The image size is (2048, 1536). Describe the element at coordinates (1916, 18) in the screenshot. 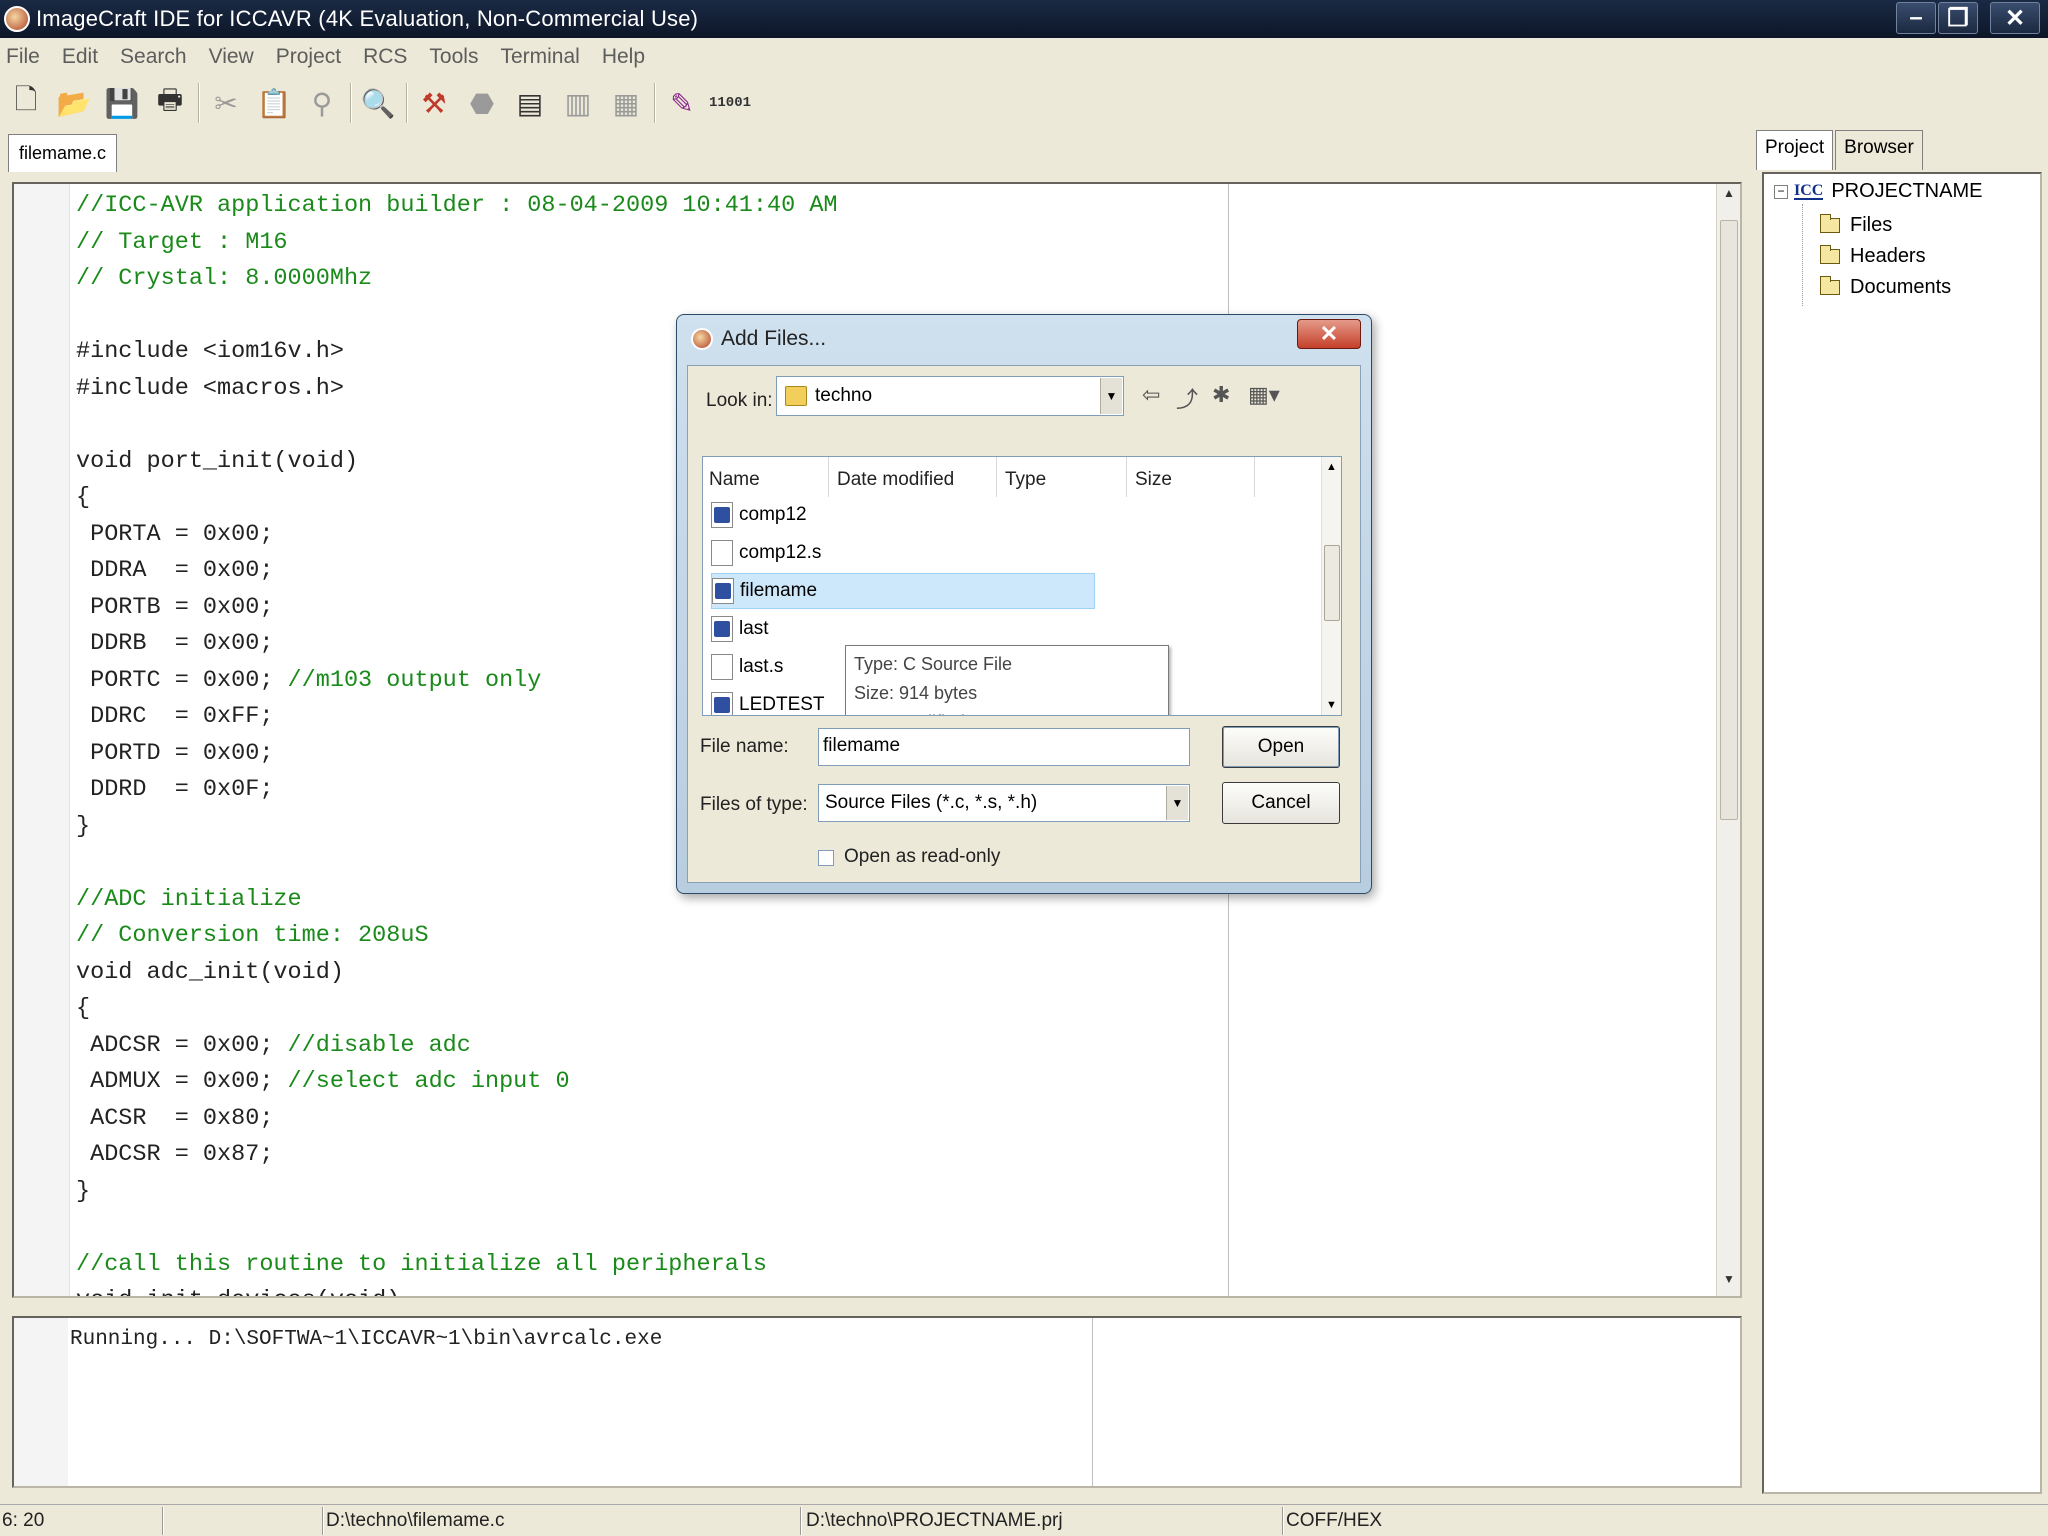

I see `minimize-button: –` at that location.